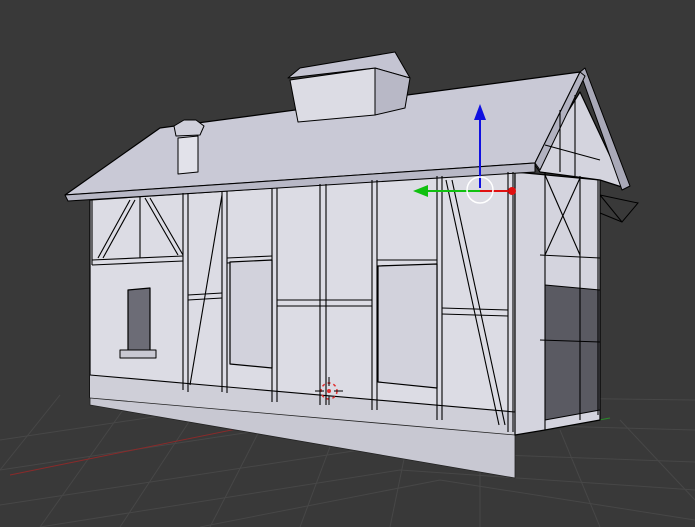  I want to click on gable-opening, so click(572, 352).